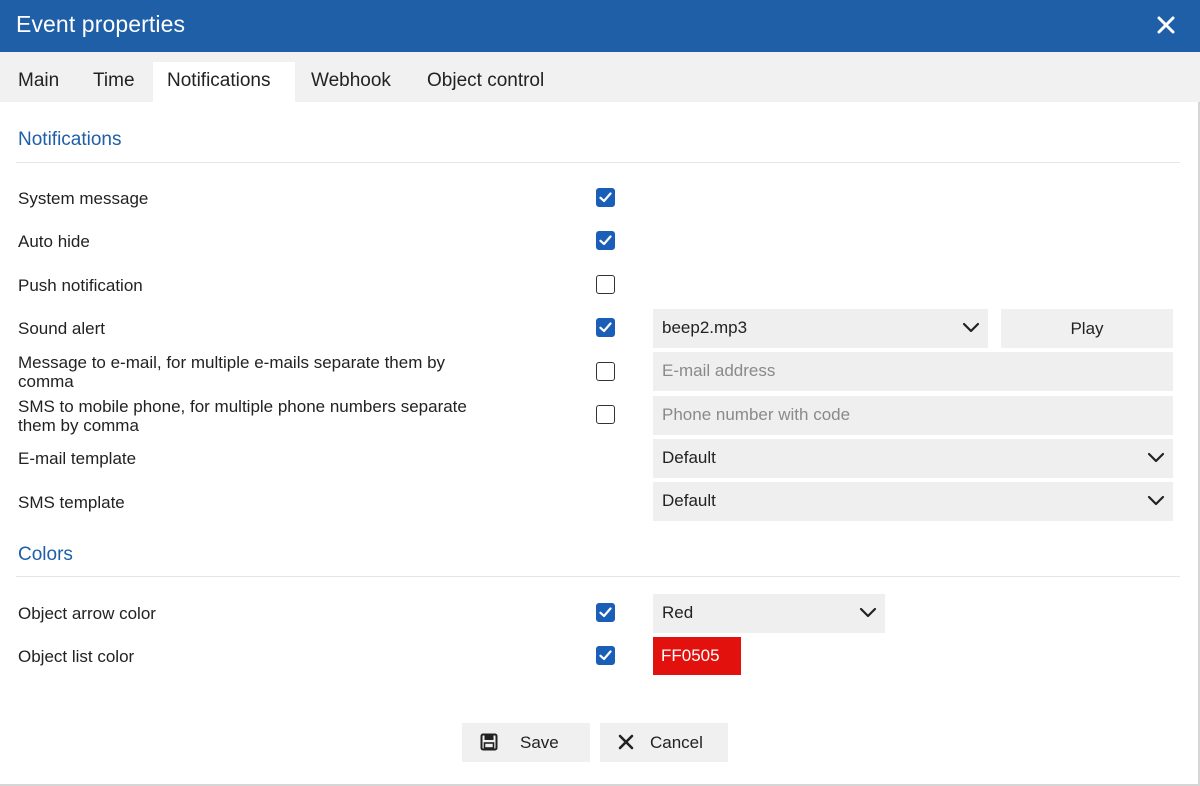 The width and height of the screenshot is (1200, 786). What do you see at coordinates (719, 370) in the screenshot?
I see `email-placeholder: E-mail address` at bounding box center [719, 370].